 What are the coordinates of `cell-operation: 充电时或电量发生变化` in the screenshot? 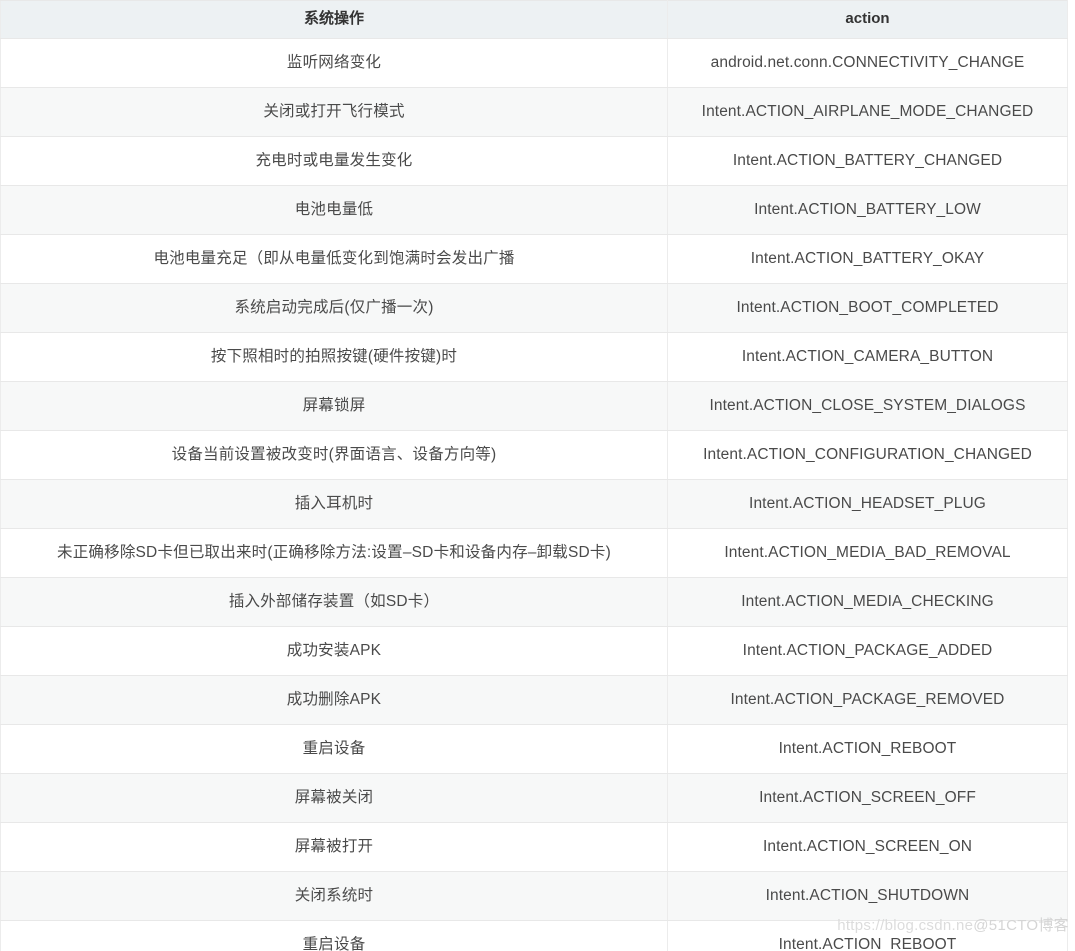 It's located at (334, 161).